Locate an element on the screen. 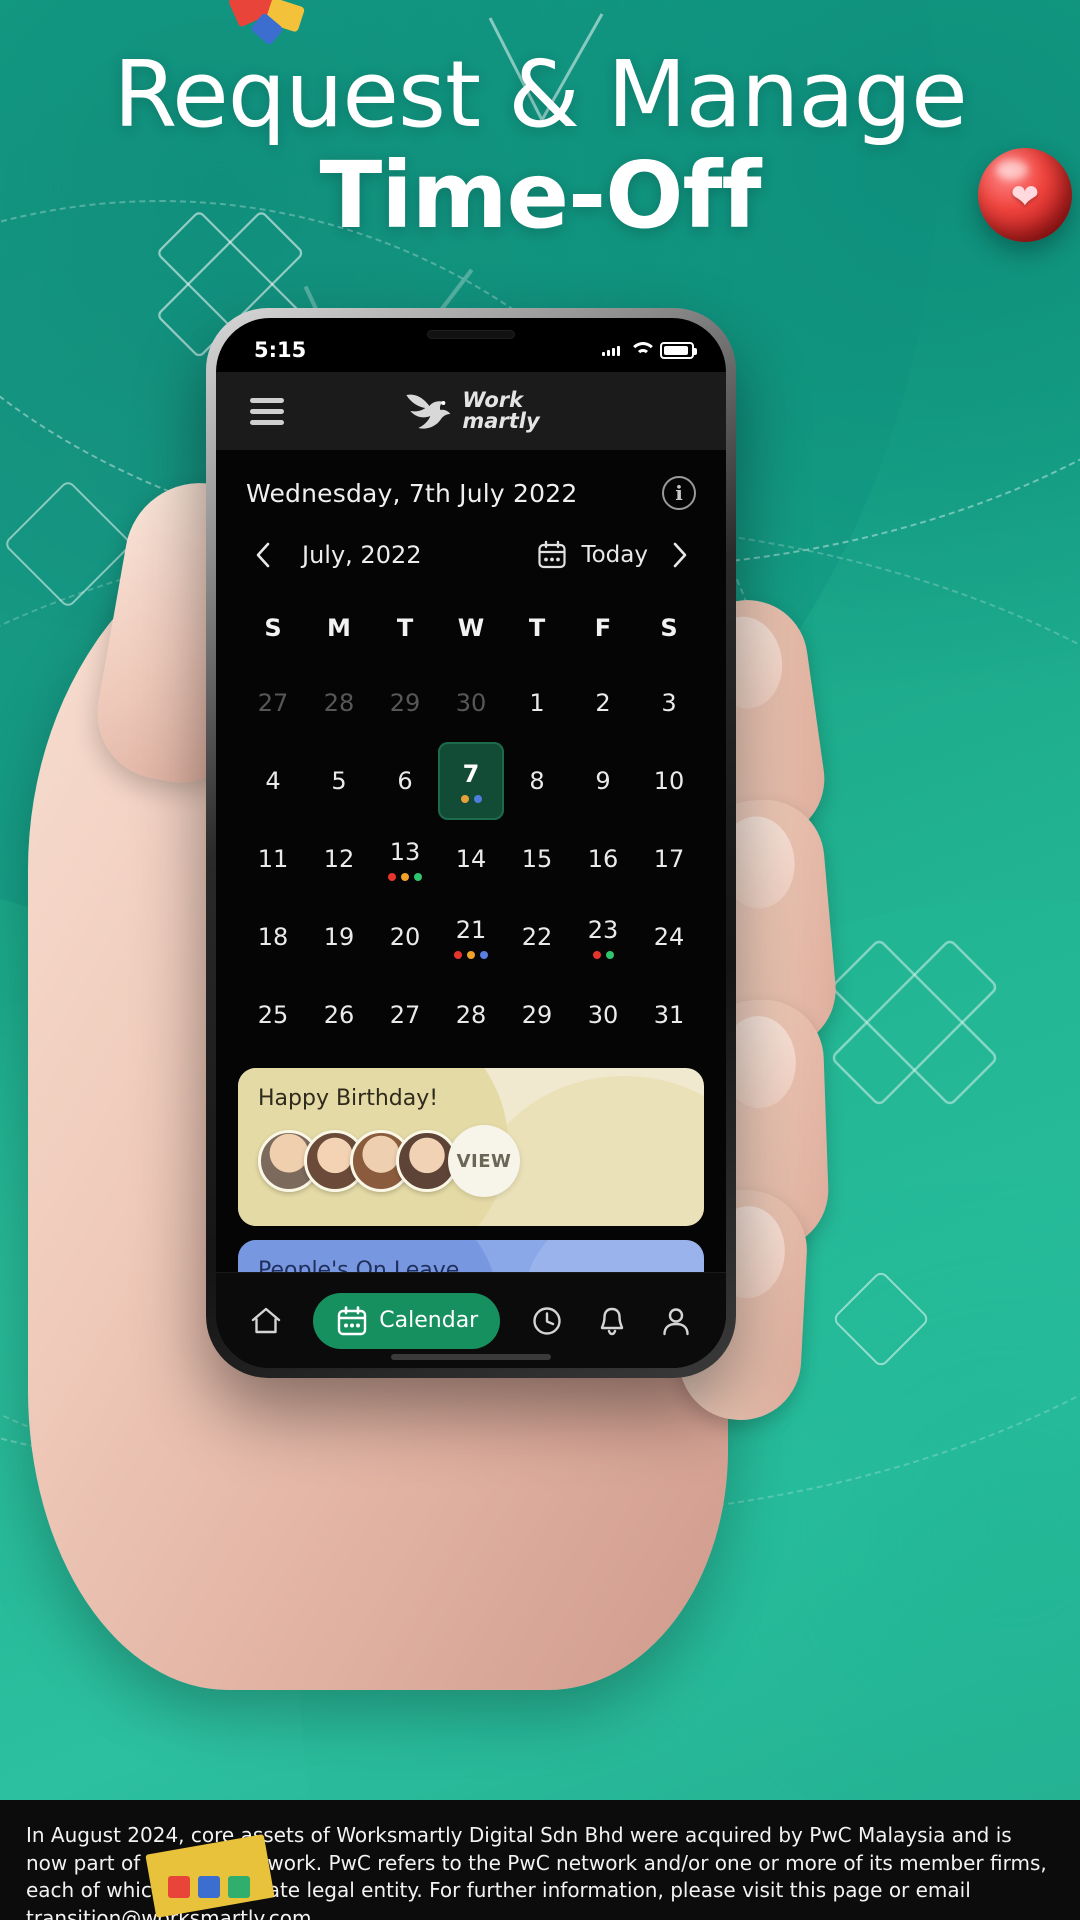 This screenshot has width=1080, height=1920. calendar-day: 17 is located at coordinates (669, 859).